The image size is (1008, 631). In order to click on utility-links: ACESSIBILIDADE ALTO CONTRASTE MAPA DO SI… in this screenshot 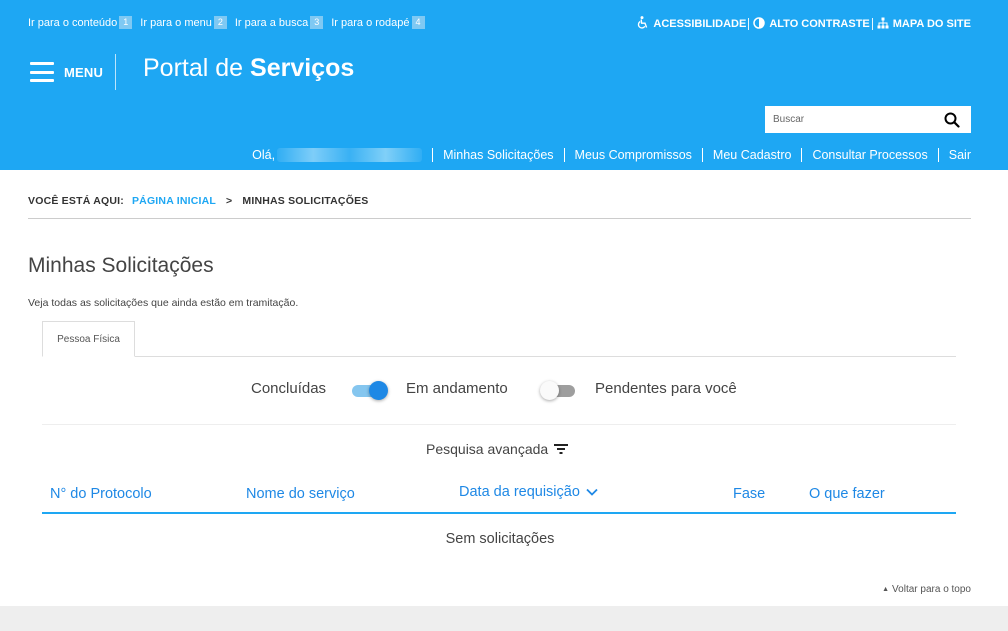, I will do `click(804, 23)`.